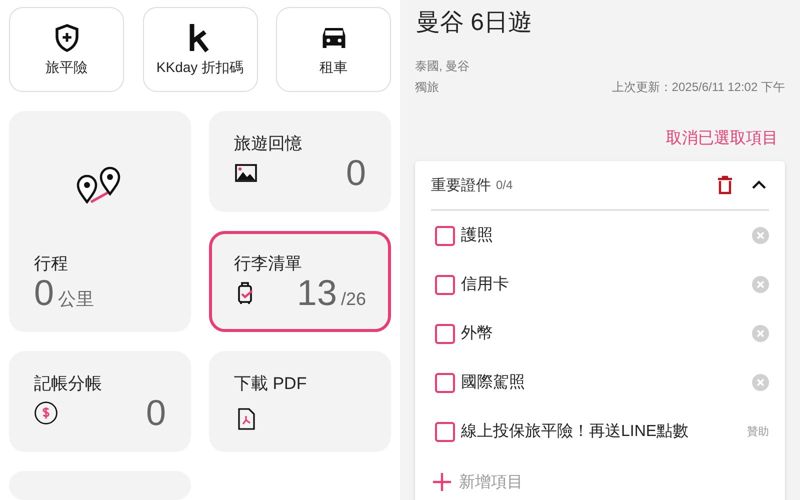 This screenshot has height=500, width=800. I want to click on clear-selection-link: 取消已選取項目, so click(722, 138).